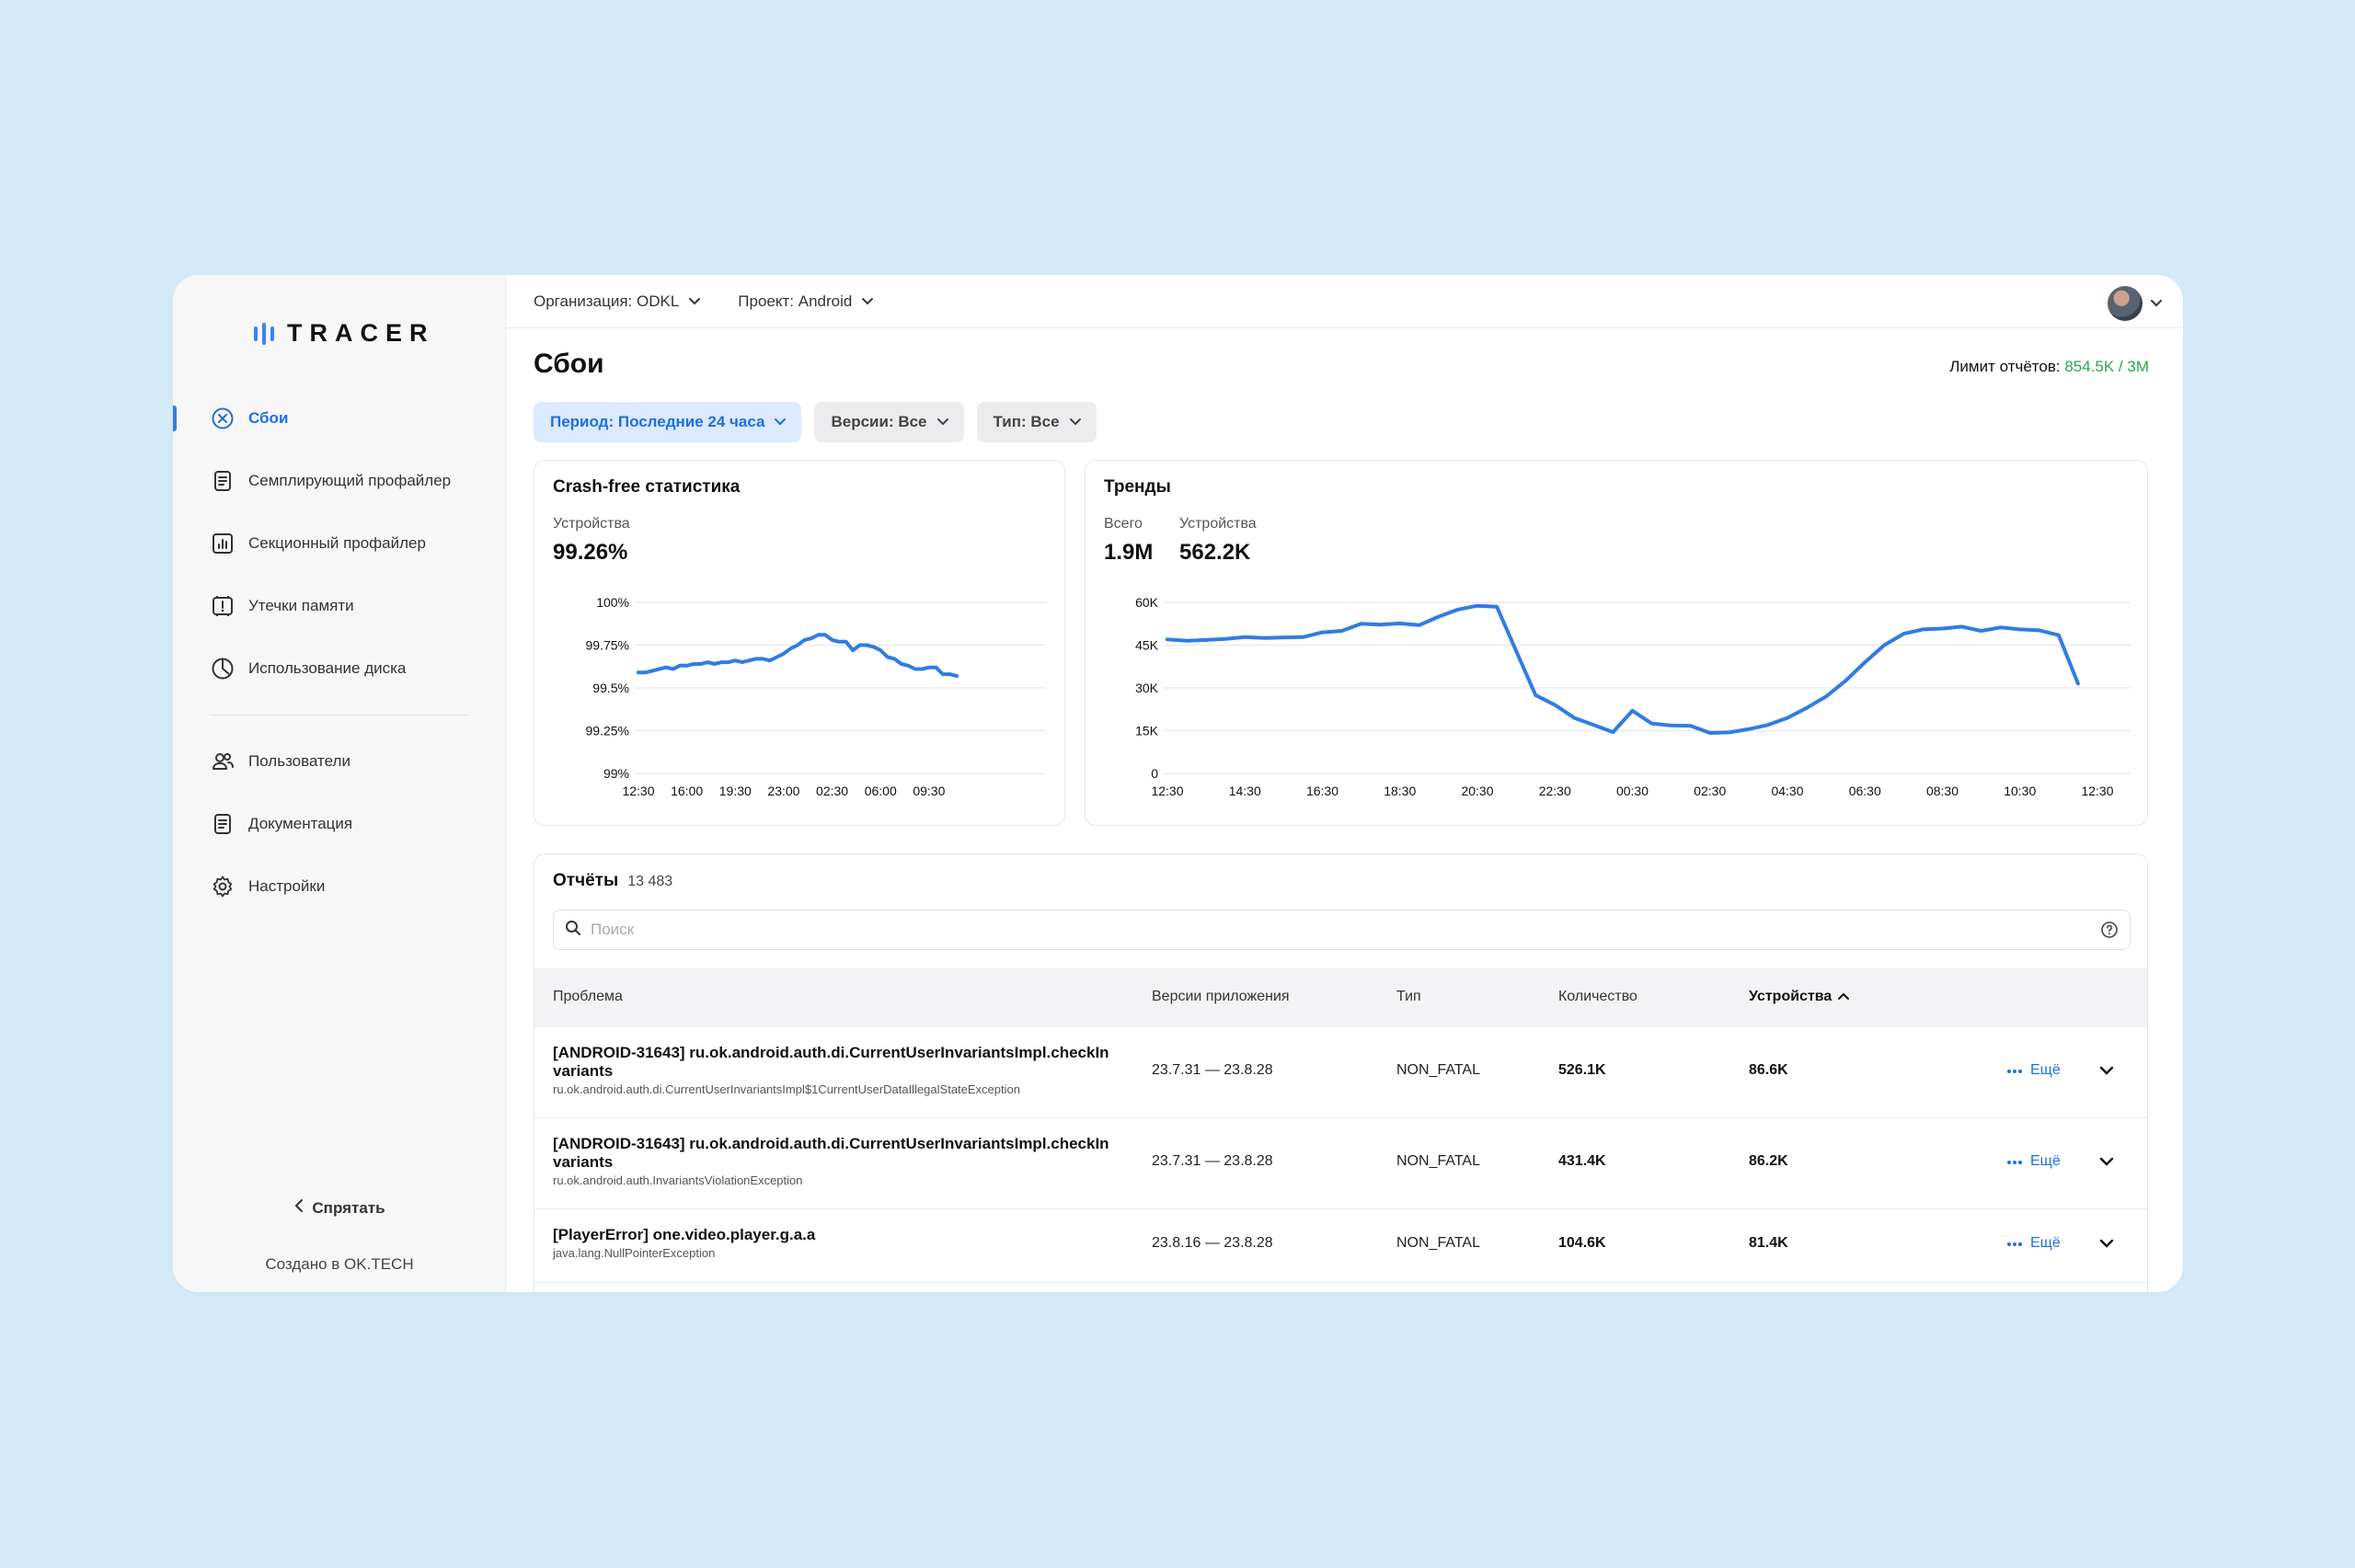 Image resolution: width=2355 pixels, height=1568 pixels. I want to click on reports-header: Отчёты 13 483, so click(612, 881).